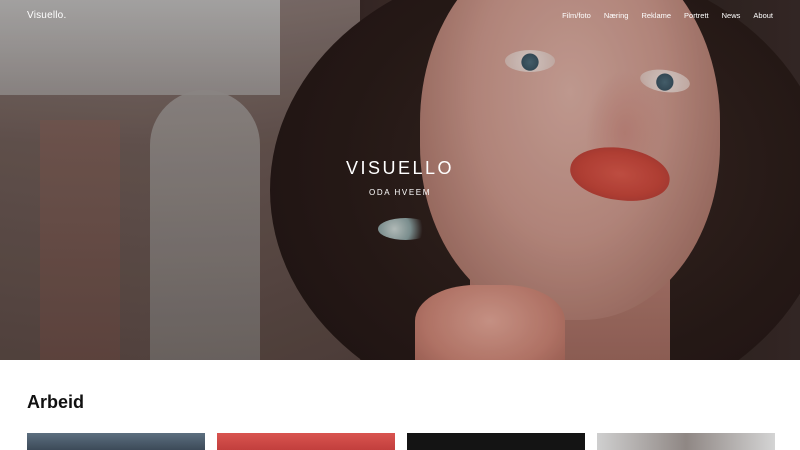 This screenshot has width=800, height=450. Describe the element at coordinates (656, 15) in the screenshot. I see `nav-item-reklame: Reklame` at that location.